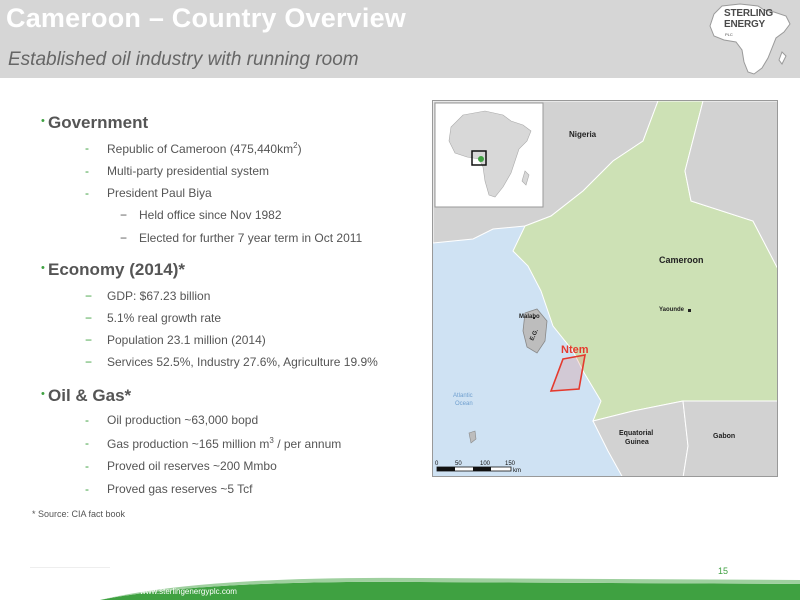  I want to click on logo-line-2: ENERGY, so click(745, 24).